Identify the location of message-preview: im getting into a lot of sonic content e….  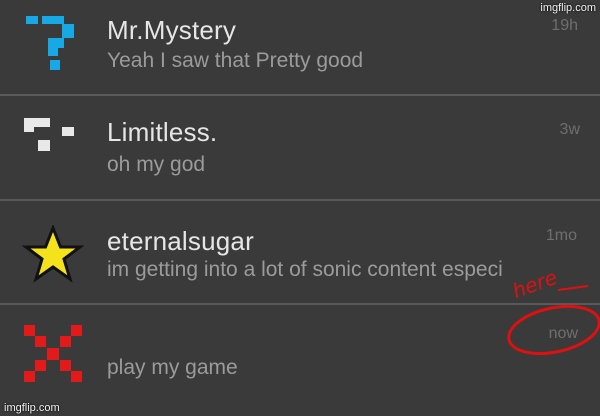
(305, 269).